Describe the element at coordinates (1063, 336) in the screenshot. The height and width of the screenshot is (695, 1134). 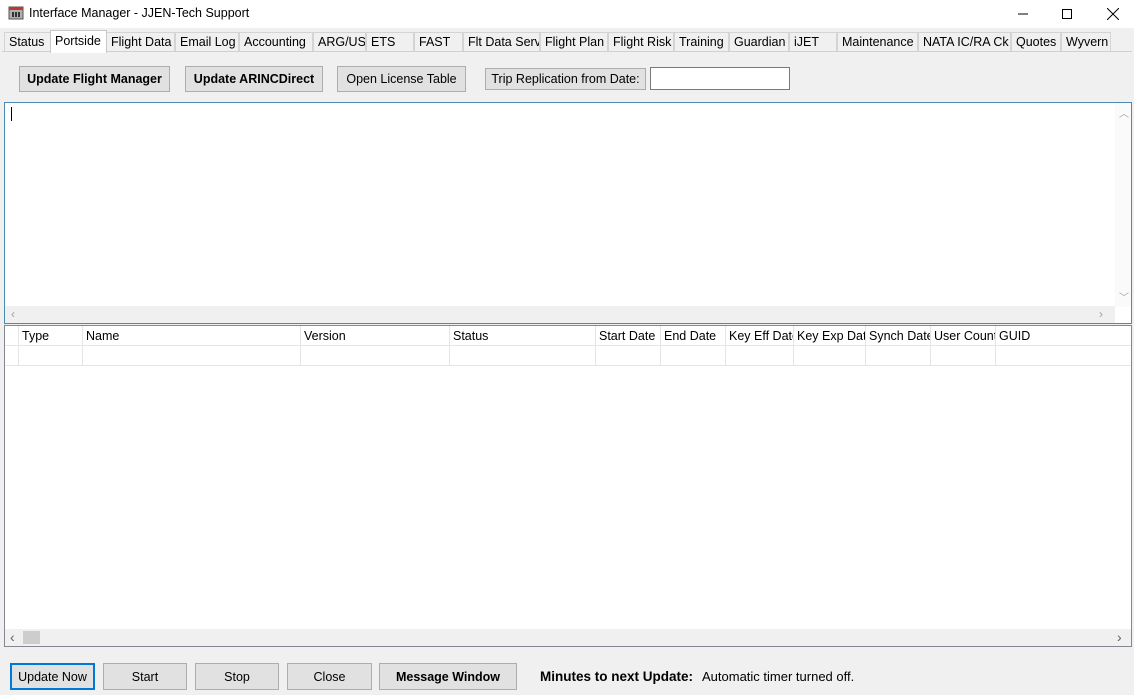
I see `column-header-guid: GUID` at that location.